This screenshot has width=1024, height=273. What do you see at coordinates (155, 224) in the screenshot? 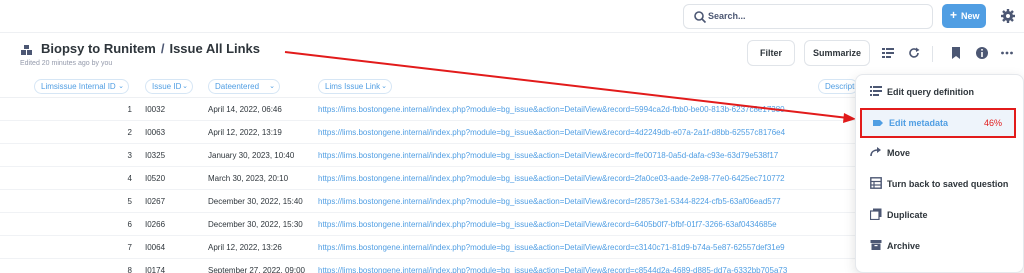
I see `issue-id-cell: I0266` at bounding box center [155, 224].